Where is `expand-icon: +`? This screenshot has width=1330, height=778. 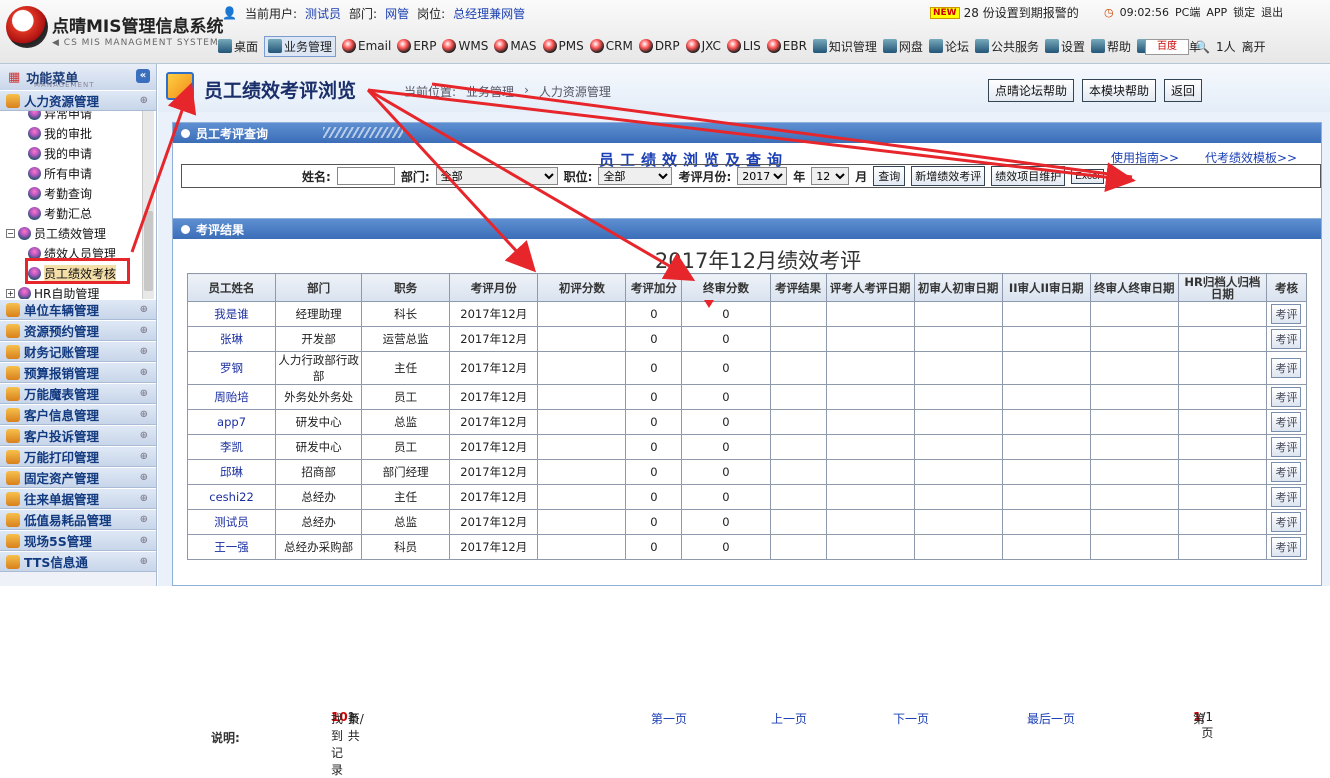
expand-icon: + is located at coordinates (10, 293).